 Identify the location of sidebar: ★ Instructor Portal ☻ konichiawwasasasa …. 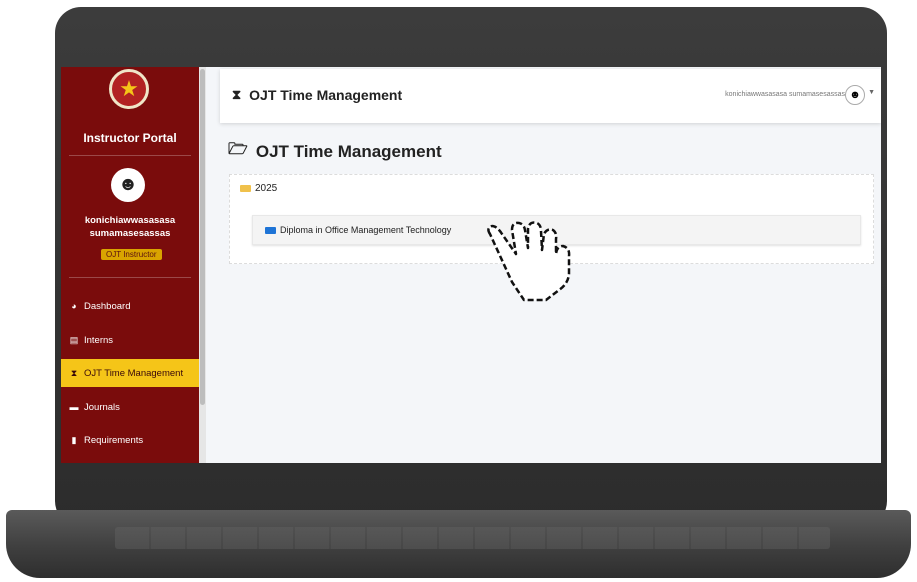
(130, 265).